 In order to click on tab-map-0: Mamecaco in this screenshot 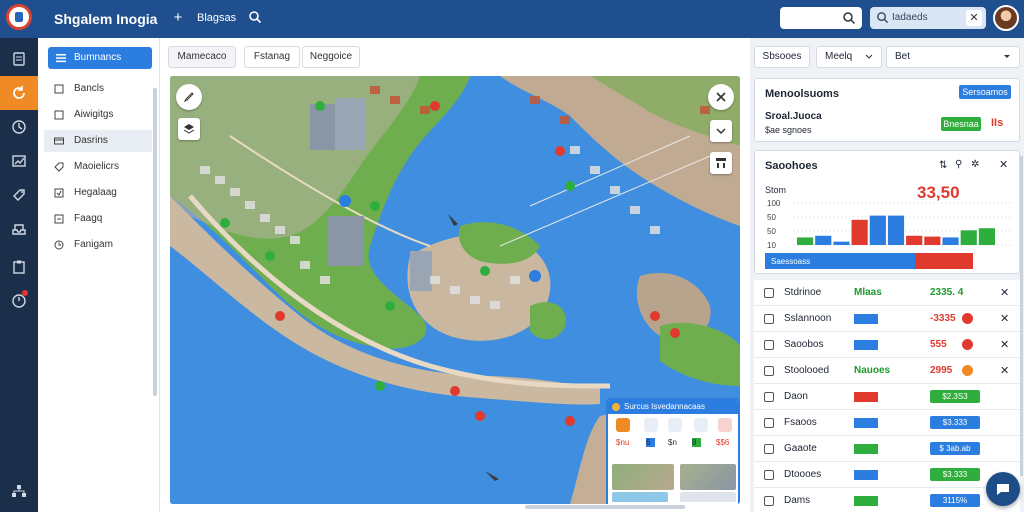, I will do `click(202, 57)`.